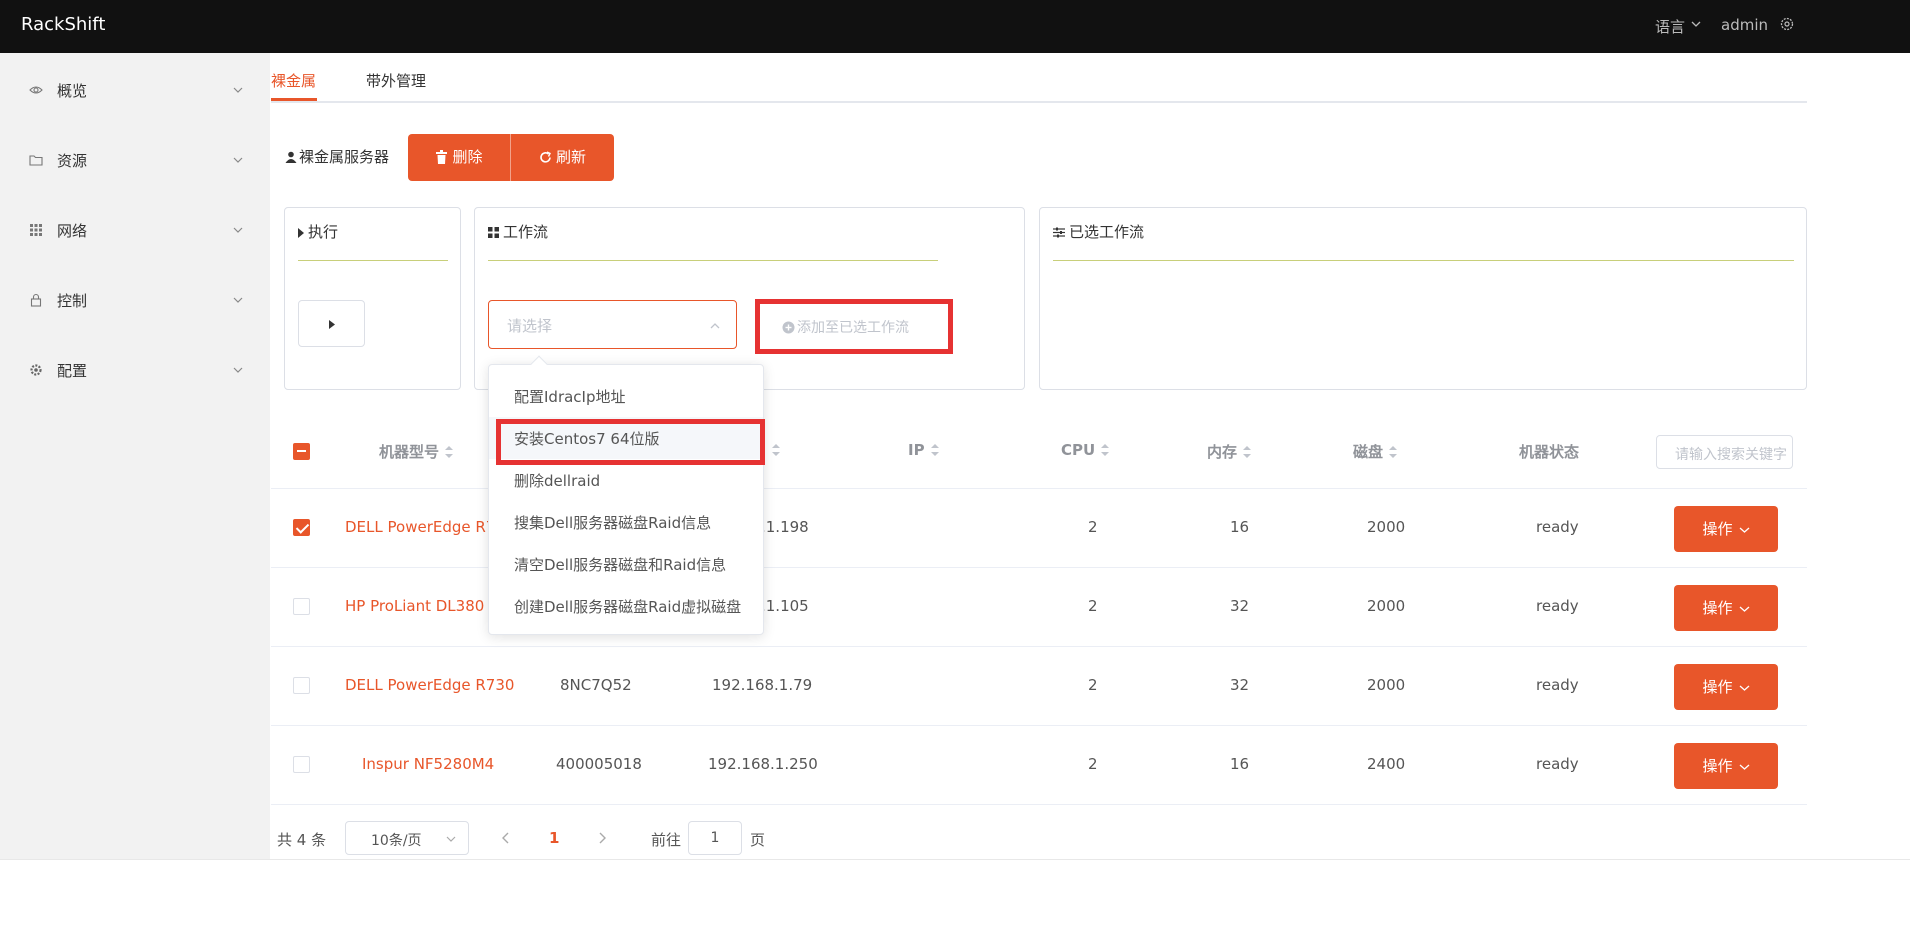 The image size is (1910, 935). I want to click on dropdown-option: 清空Dell服务器磁盘和Raid信息, so click(626, 564).